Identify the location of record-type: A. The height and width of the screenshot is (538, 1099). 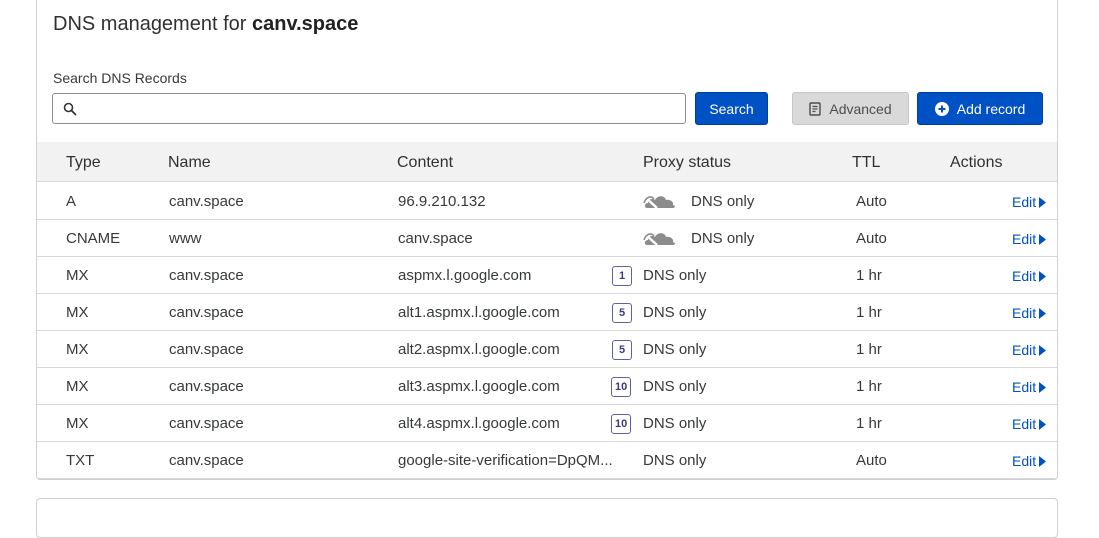
(71, 201).